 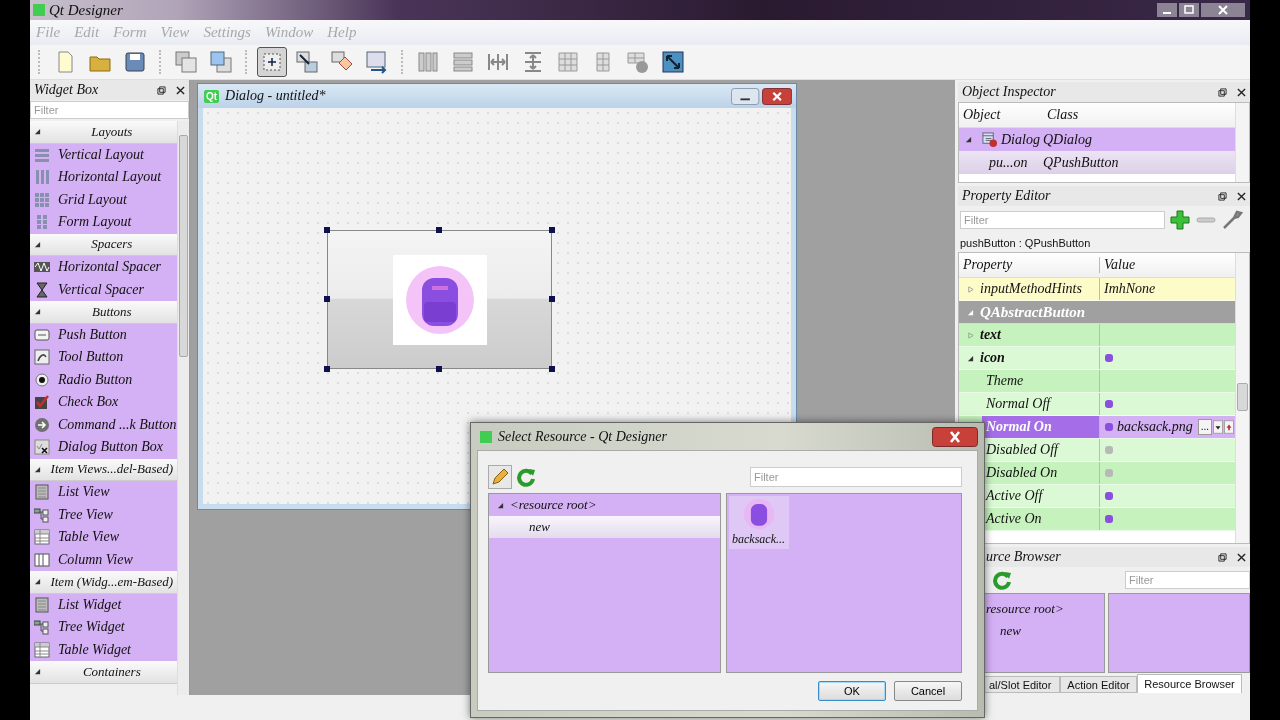 What do you see at coordinates (1067, 139) in the screenshot?
I see `class-name: QDialog` at bounding box center [1067, 139].